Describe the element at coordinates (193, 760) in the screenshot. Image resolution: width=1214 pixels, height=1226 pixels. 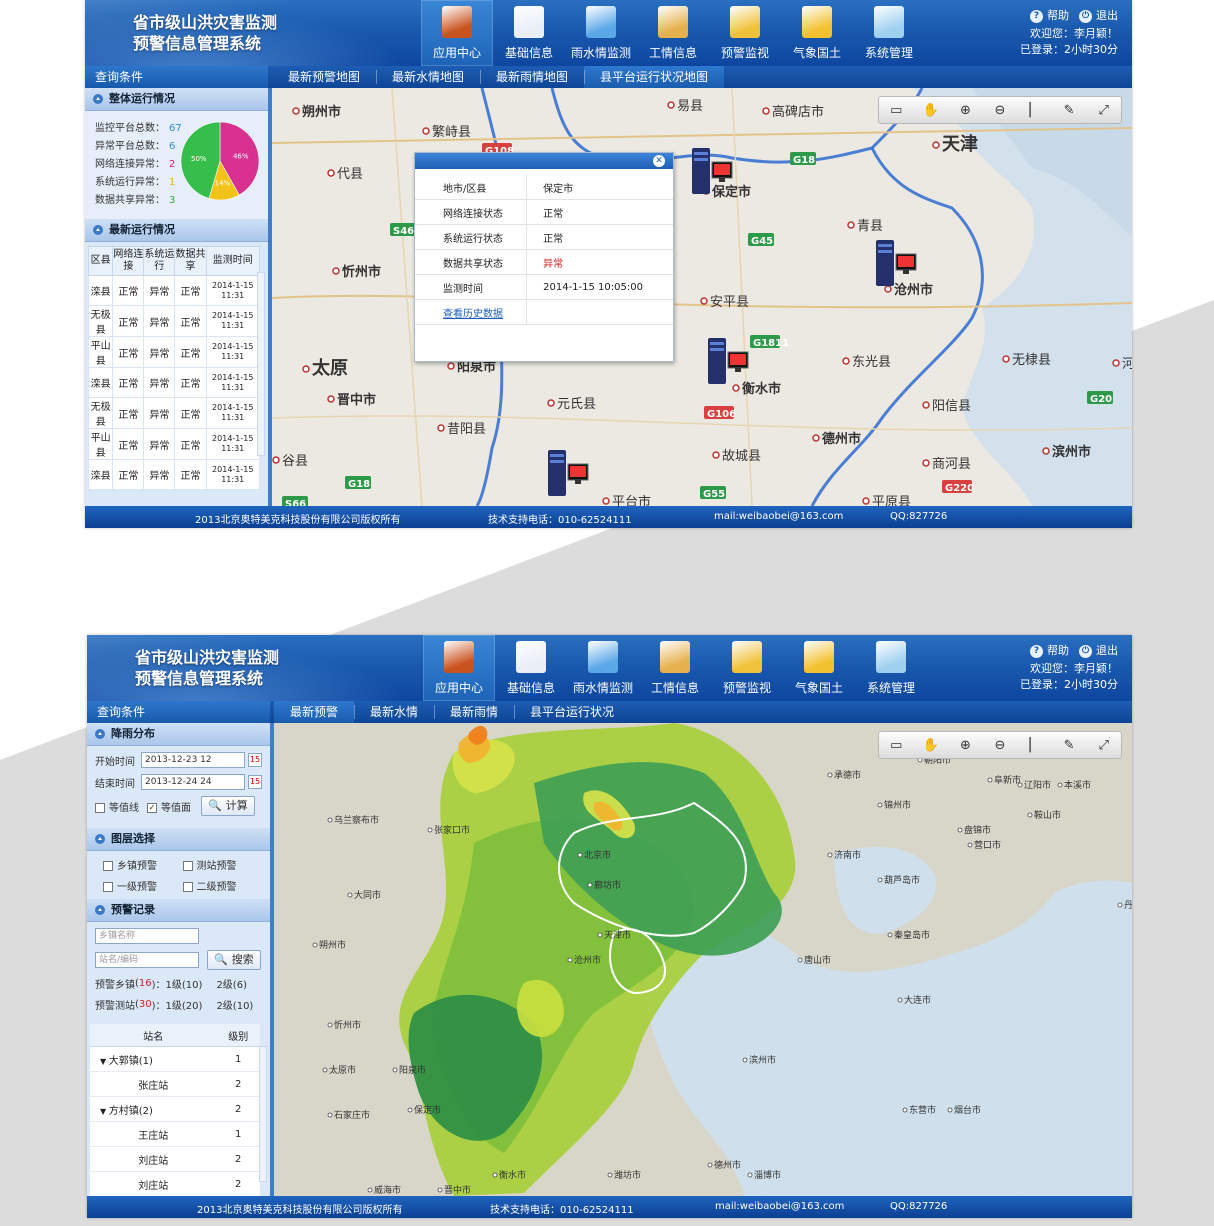
I see `start-time-input: 2013-12-23 12` at that location.